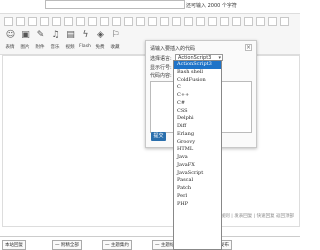 The image size is (320, 250). I want to click on quote-icon, so click(224, 21).